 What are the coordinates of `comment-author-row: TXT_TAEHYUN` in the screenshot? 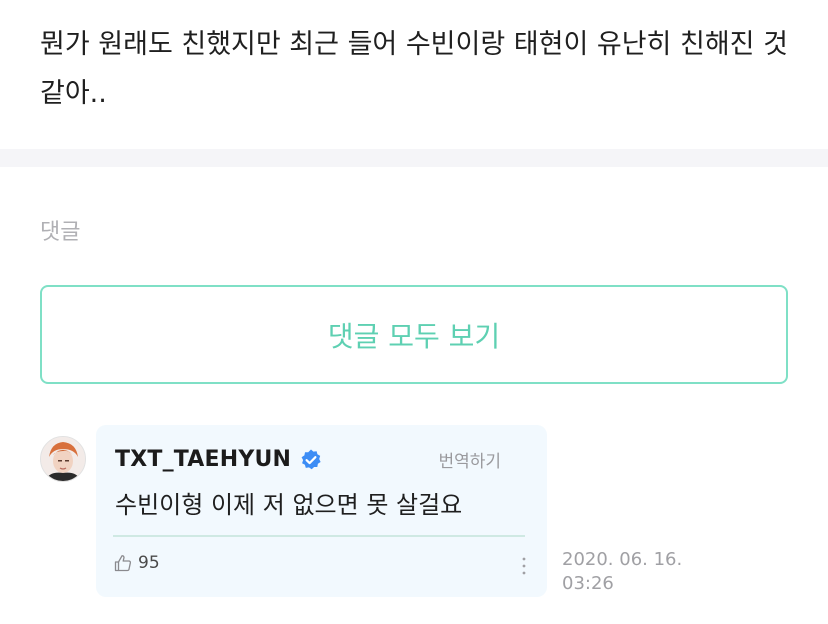 It's located at (219, 459).